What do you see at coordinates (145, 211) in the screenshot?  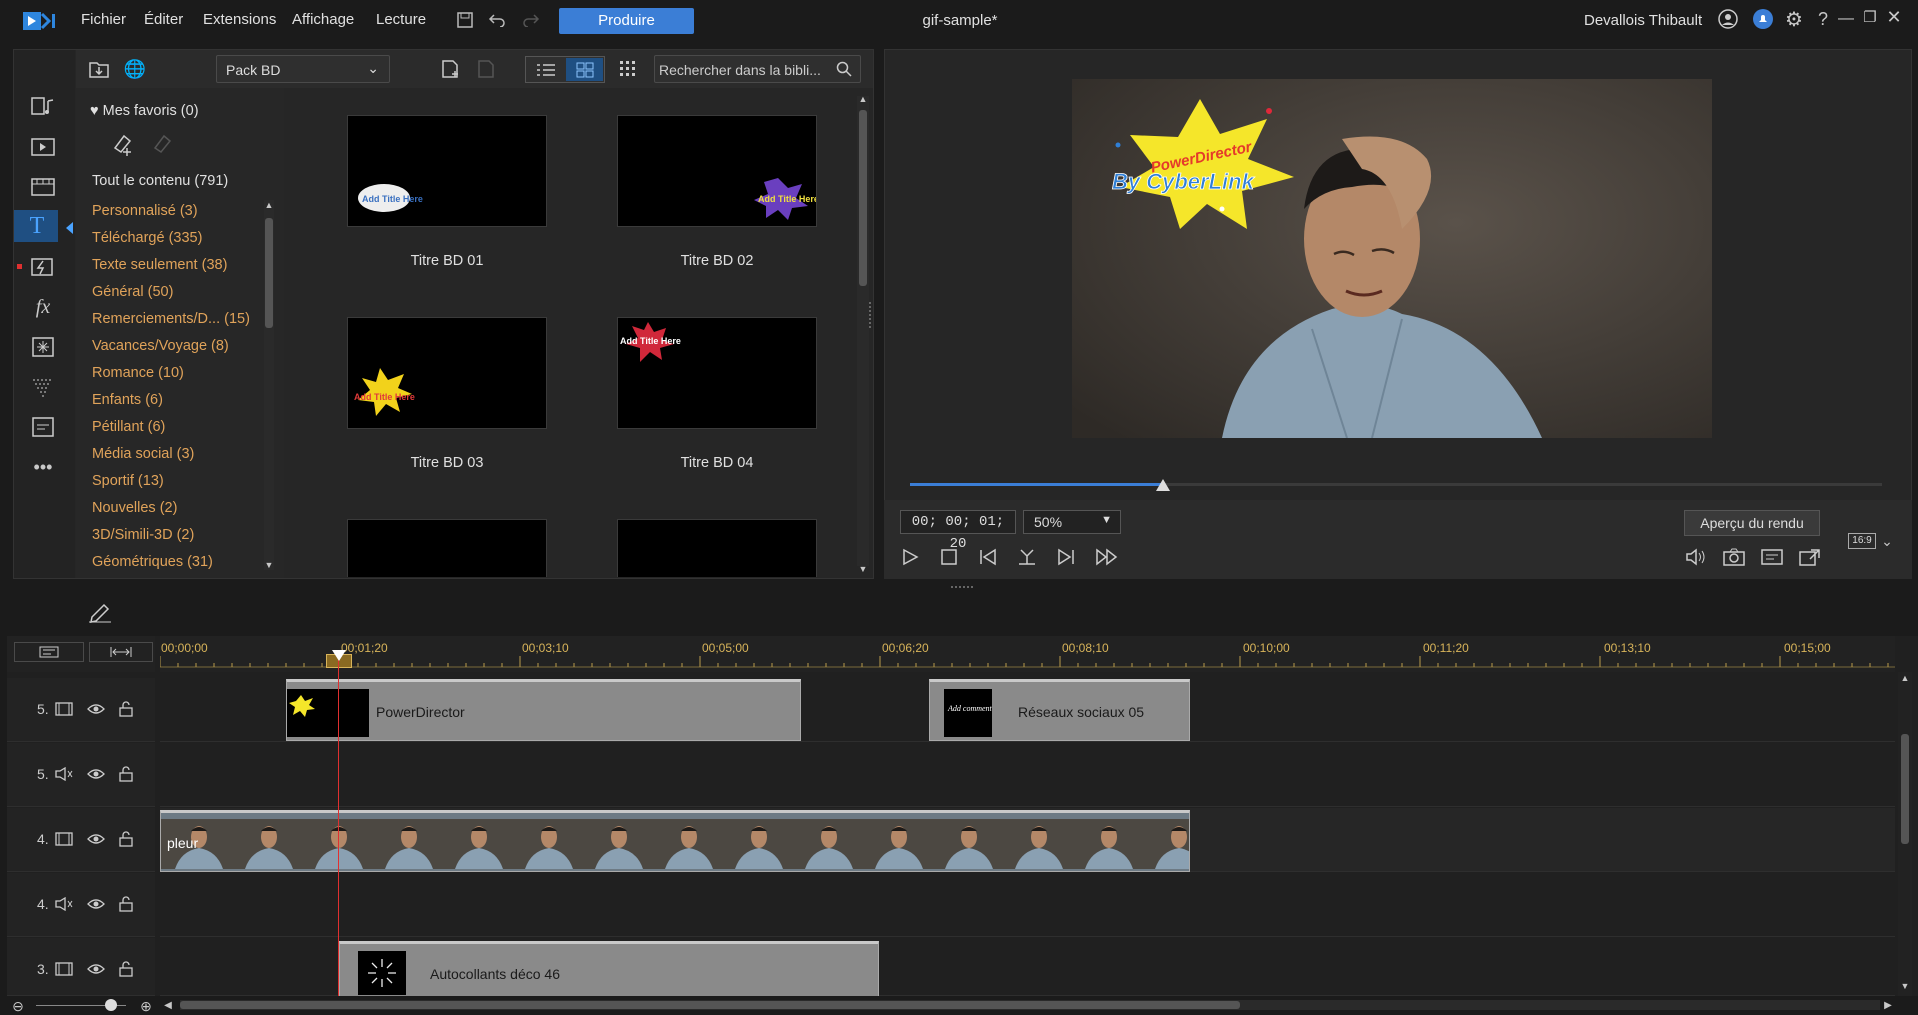 I see `category-item: Personnalisé (3)` at bounding box center [145, 211].